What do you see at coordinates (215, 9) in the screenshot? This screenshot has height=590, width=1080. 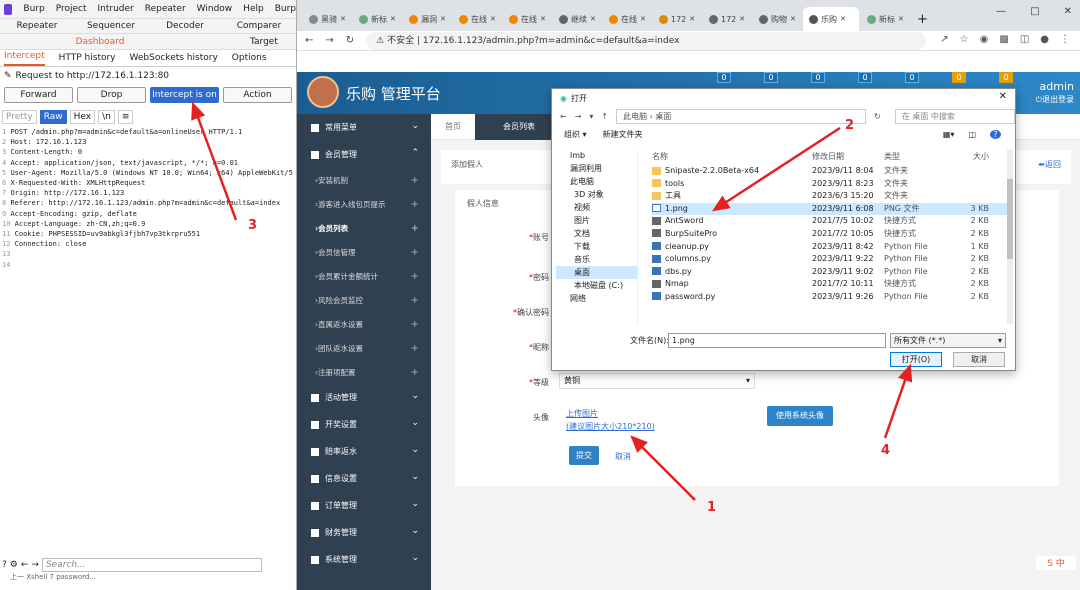 I see `menu-window: Window` at bounding box center [215, 9].